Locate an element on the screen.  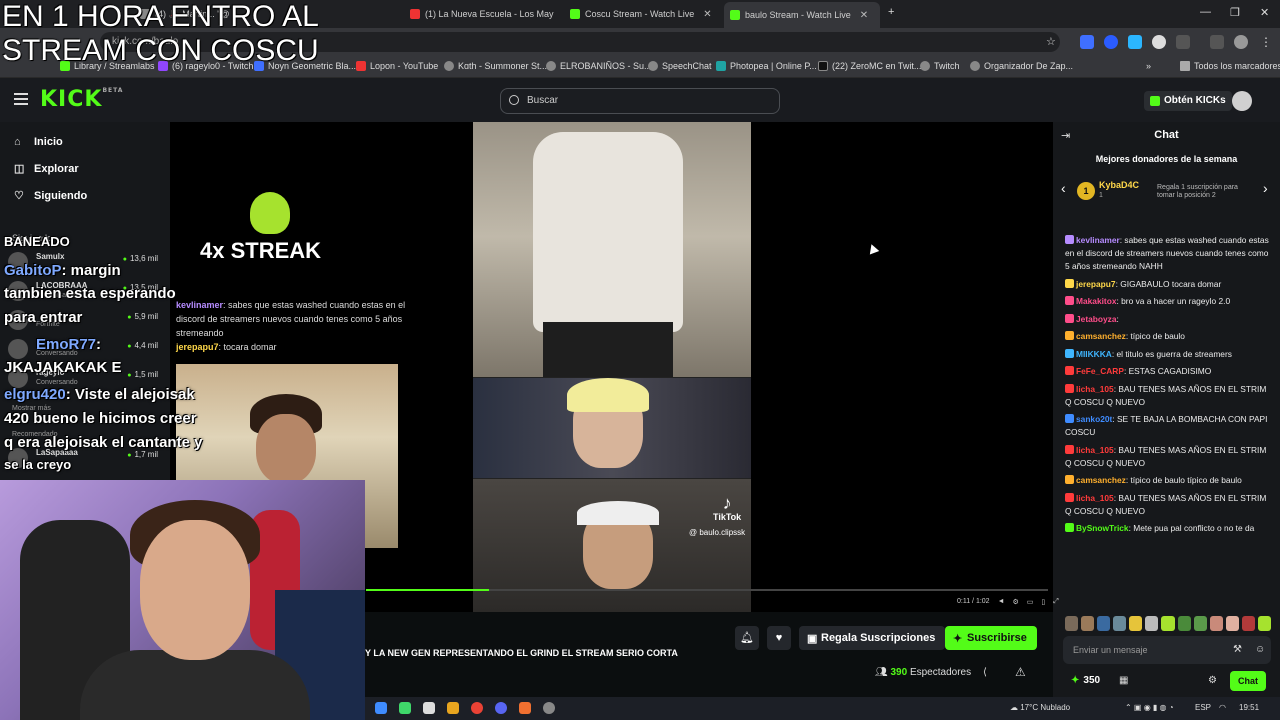
share-icon: ⟨ is located at coordinates (985, 672).